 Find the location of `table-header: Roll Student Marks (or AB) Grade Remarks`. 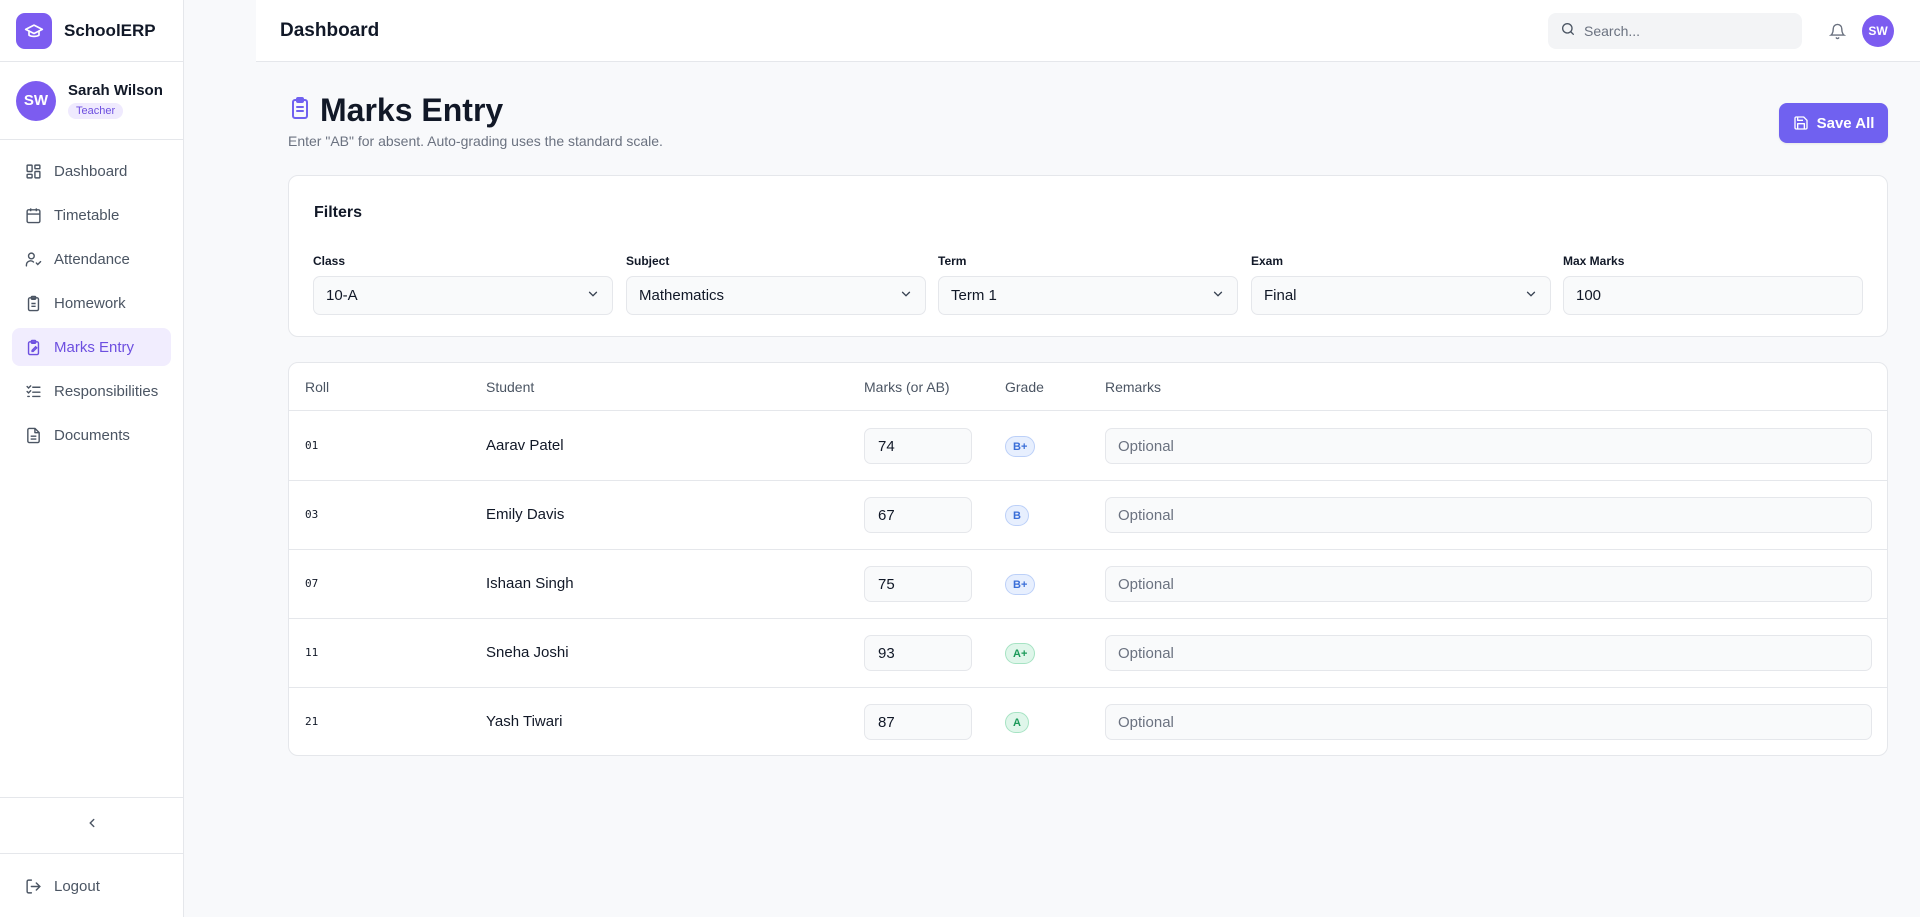

table-header: Roll Student Marks (or AB) Grade Remarks is located at coordinates (1088, 387).